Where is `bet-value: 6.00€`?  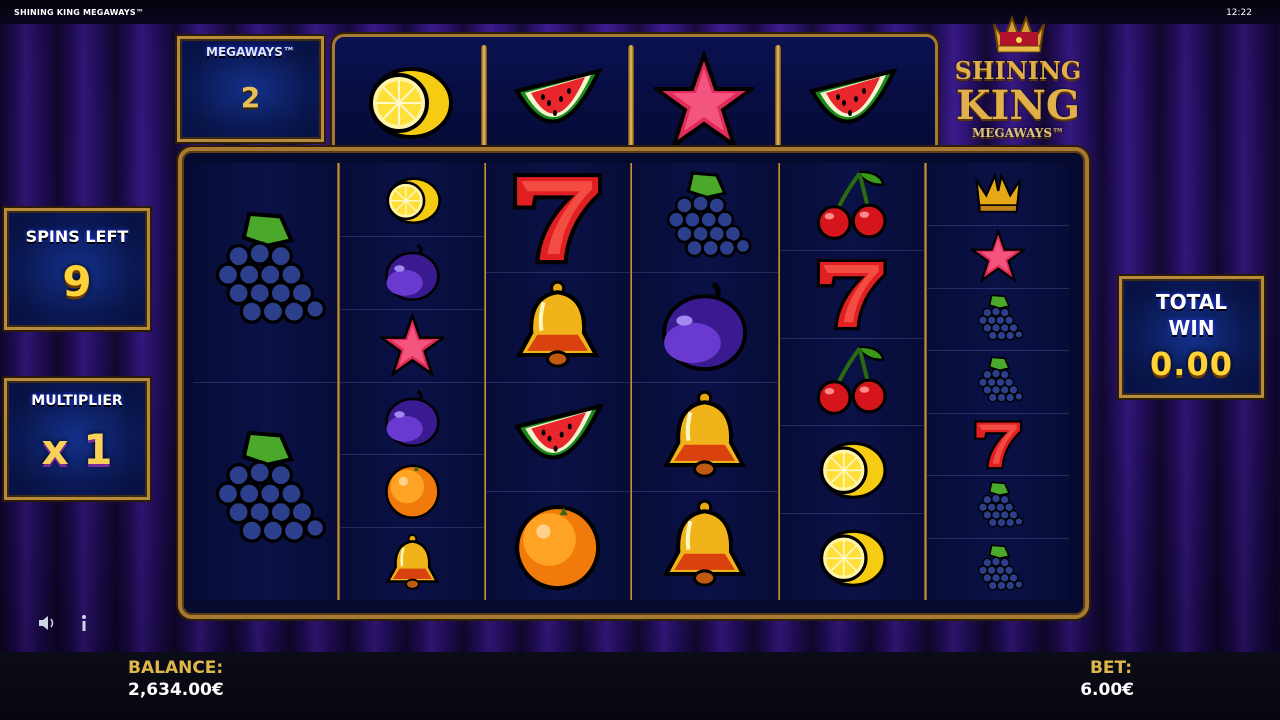
bet-value: 6.00€ is located at coordinates (1107, 690).